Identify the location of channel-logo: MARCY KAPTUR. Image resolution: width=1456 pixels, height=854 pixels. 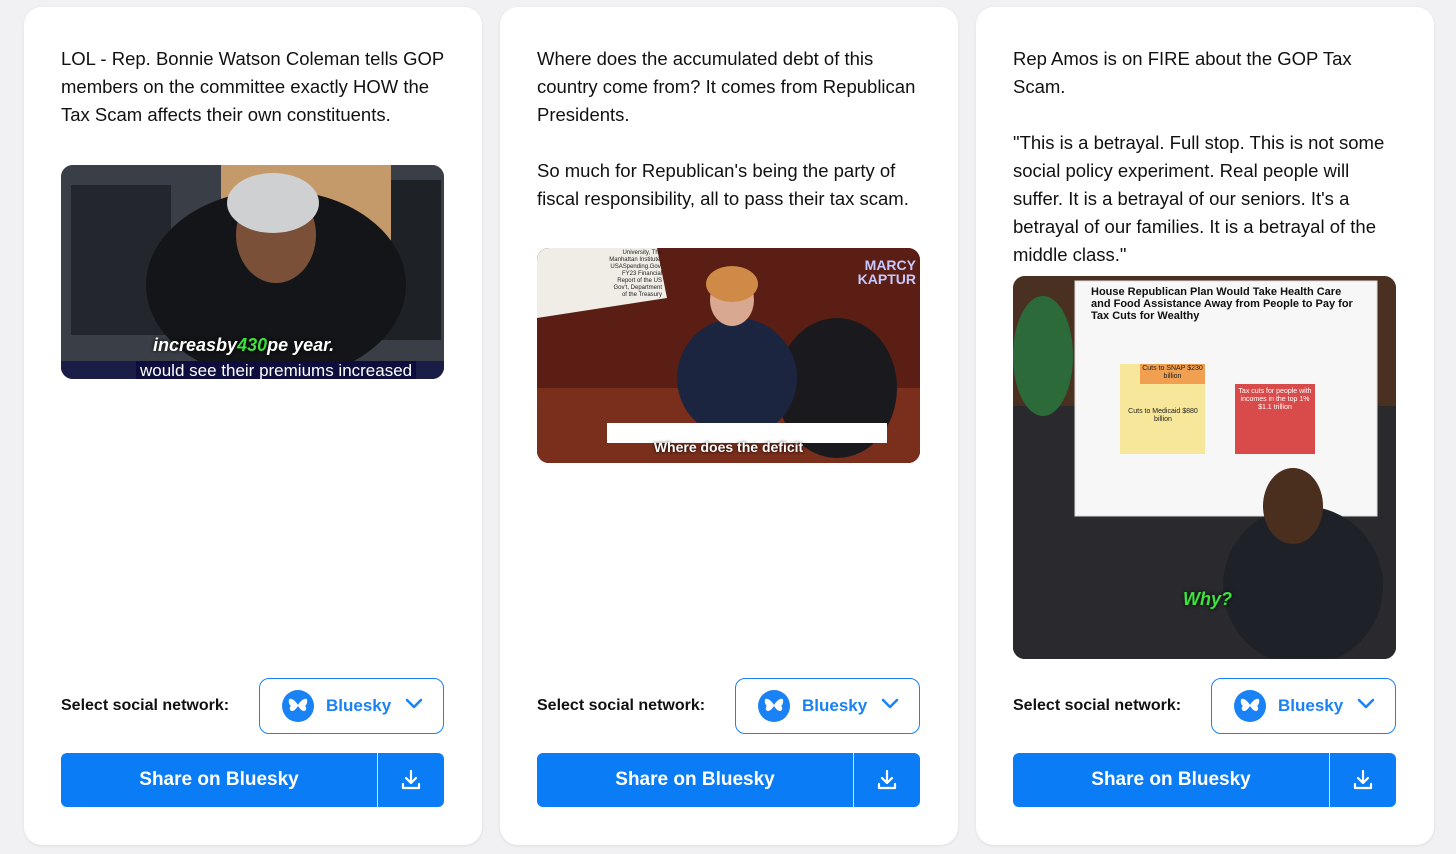
(886, 272).